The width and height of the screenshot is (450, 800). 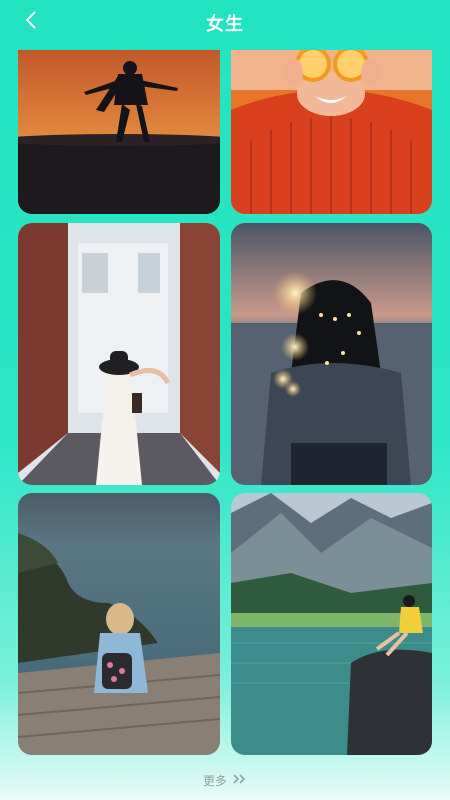 I want to click on mountain-lake-image, so click(x=331, y=624).